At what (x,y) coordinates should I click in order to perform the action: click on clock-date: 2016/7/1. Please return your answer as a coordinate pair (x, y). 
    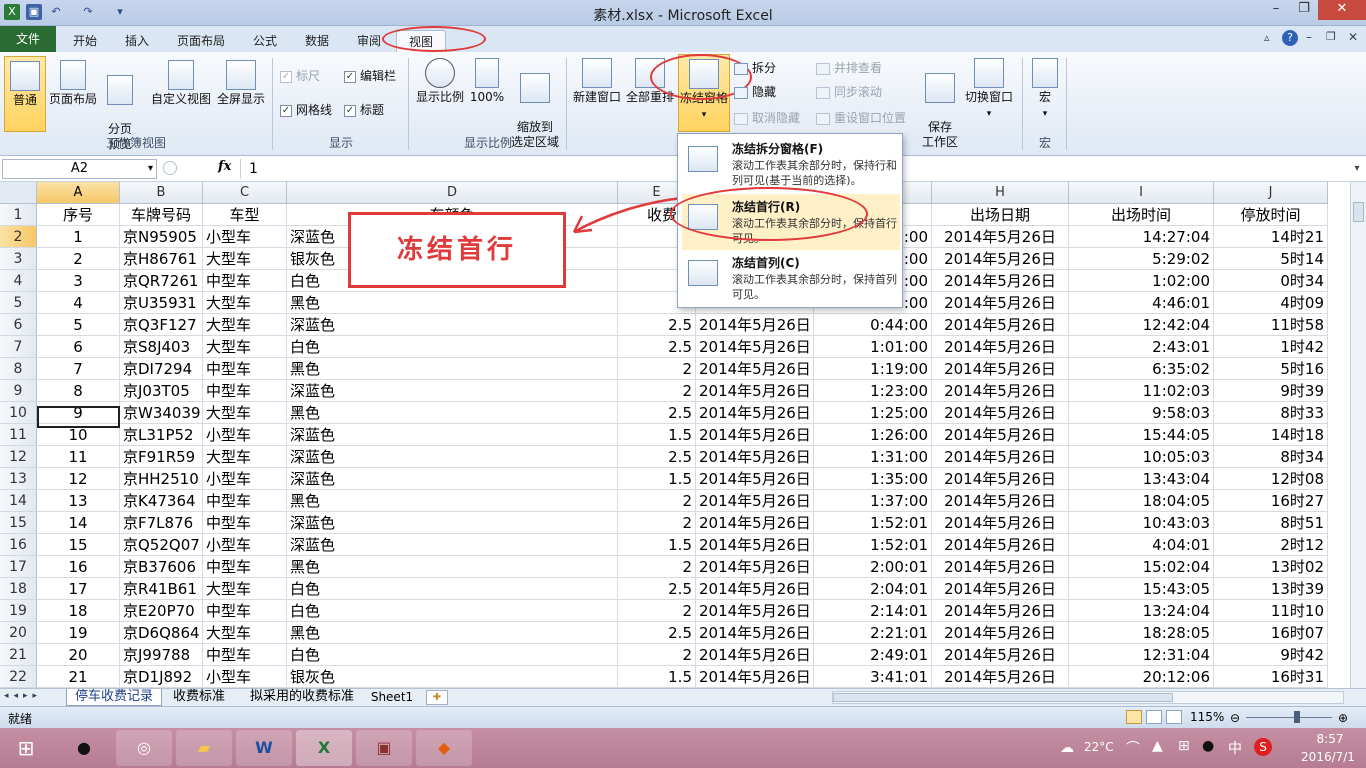
    Looking at the image, I should click on (1328, 757).